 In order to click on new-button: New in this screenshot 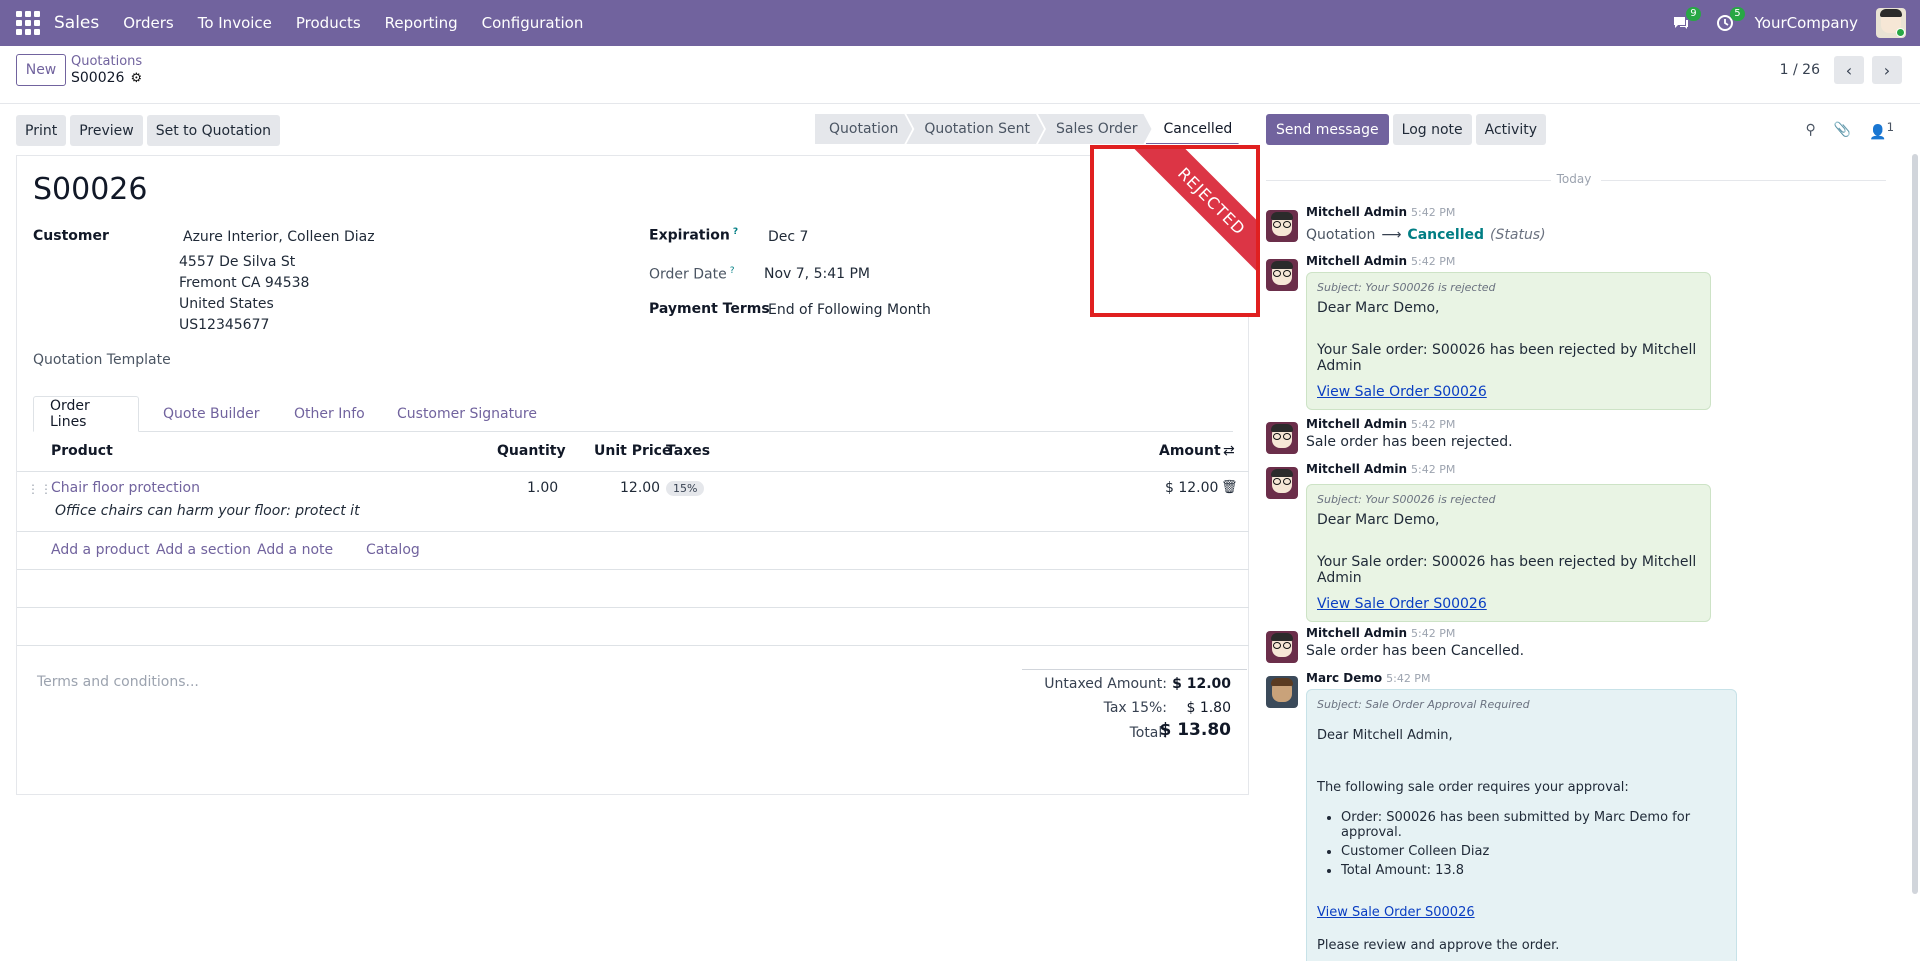, I will do `click(41, 70)`.